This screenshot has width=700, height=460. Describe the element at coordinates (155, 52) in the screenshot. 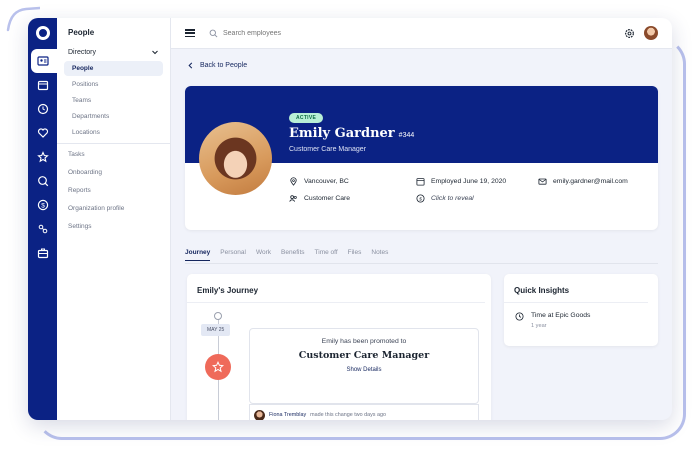

I see `chevron-down-icon` at that location.